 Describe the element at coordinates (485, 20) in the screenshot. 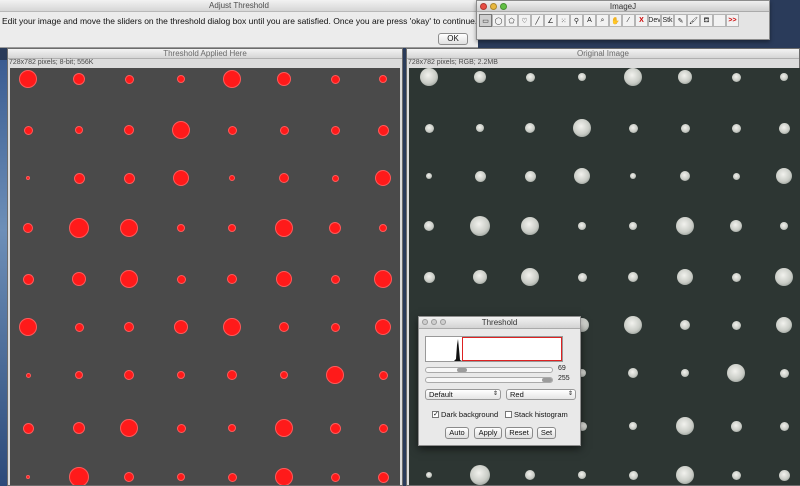

I see `rectangle-icon: ▭` at that location.